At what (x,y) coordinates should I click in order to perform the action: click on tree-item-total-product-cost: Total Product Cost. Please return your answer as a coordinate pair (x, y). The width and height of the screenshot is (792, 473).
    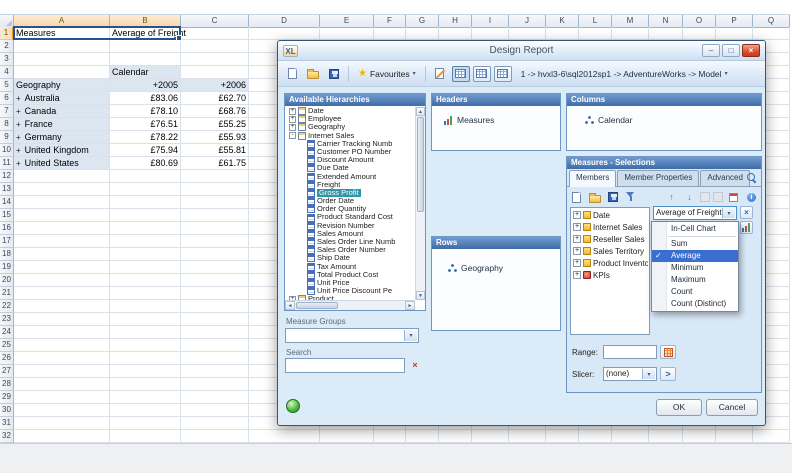
    Looking at the image, I should click on (350, 275).